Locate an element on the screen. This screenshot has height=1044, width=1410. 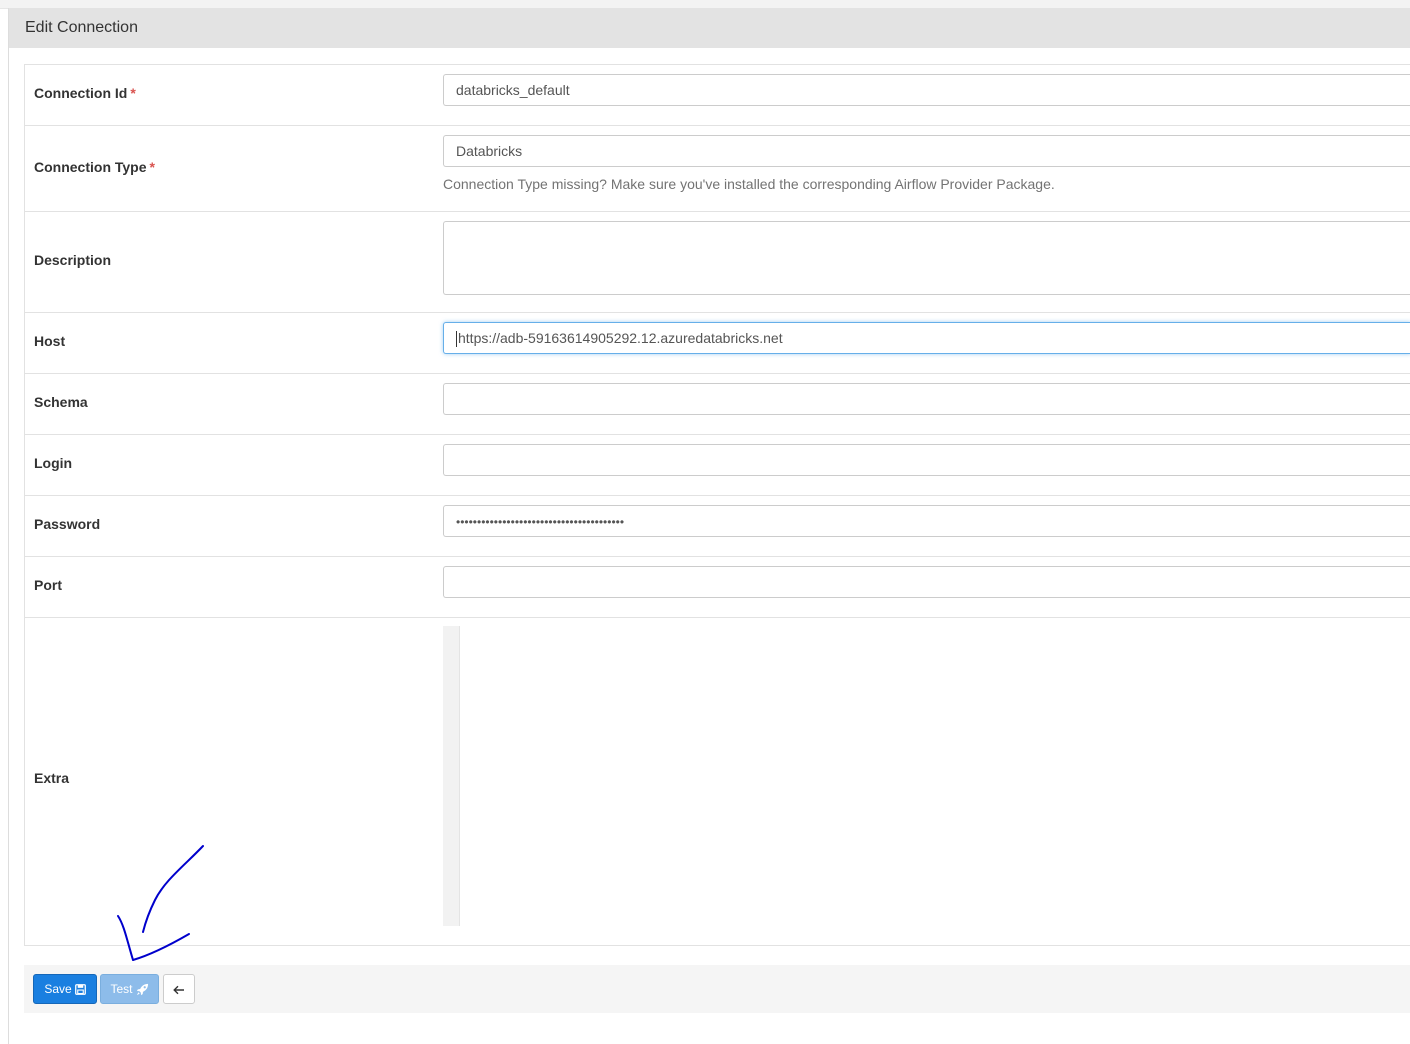
test-button-label: Test is located at coordinates (121, 989).